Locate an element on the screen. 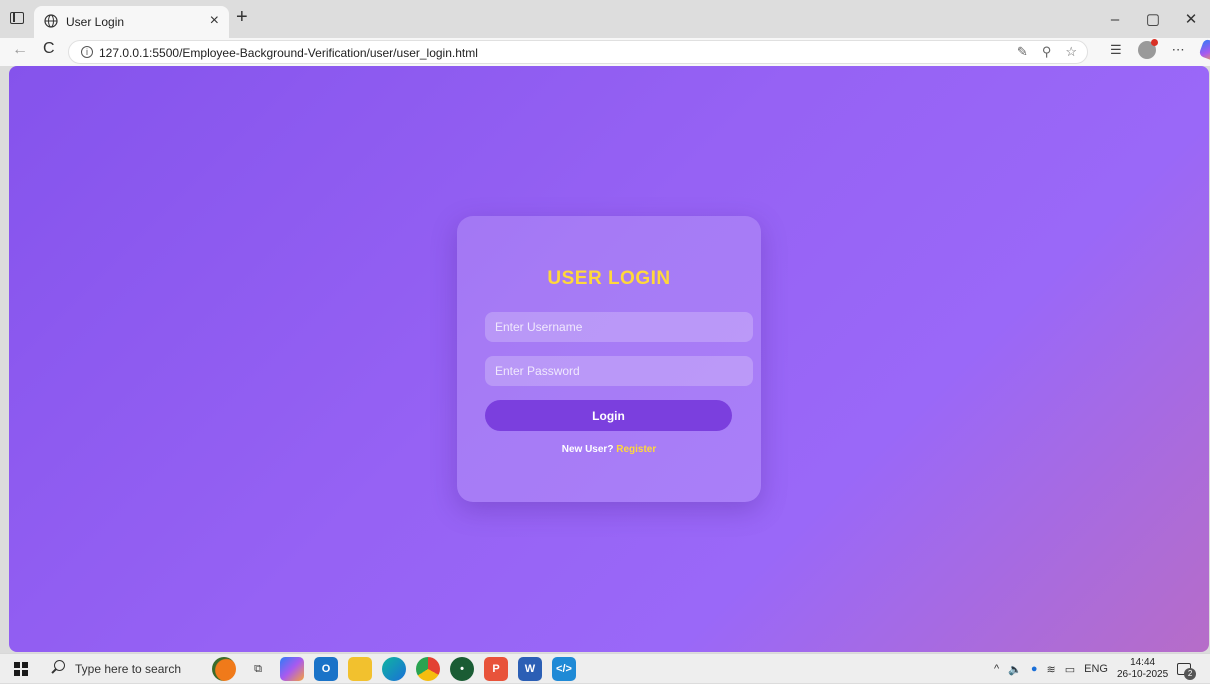 Image resolution: width=1210 pixels, height=684 pixels. register-prompt: New User? Register is located at coordinates (609, 449).